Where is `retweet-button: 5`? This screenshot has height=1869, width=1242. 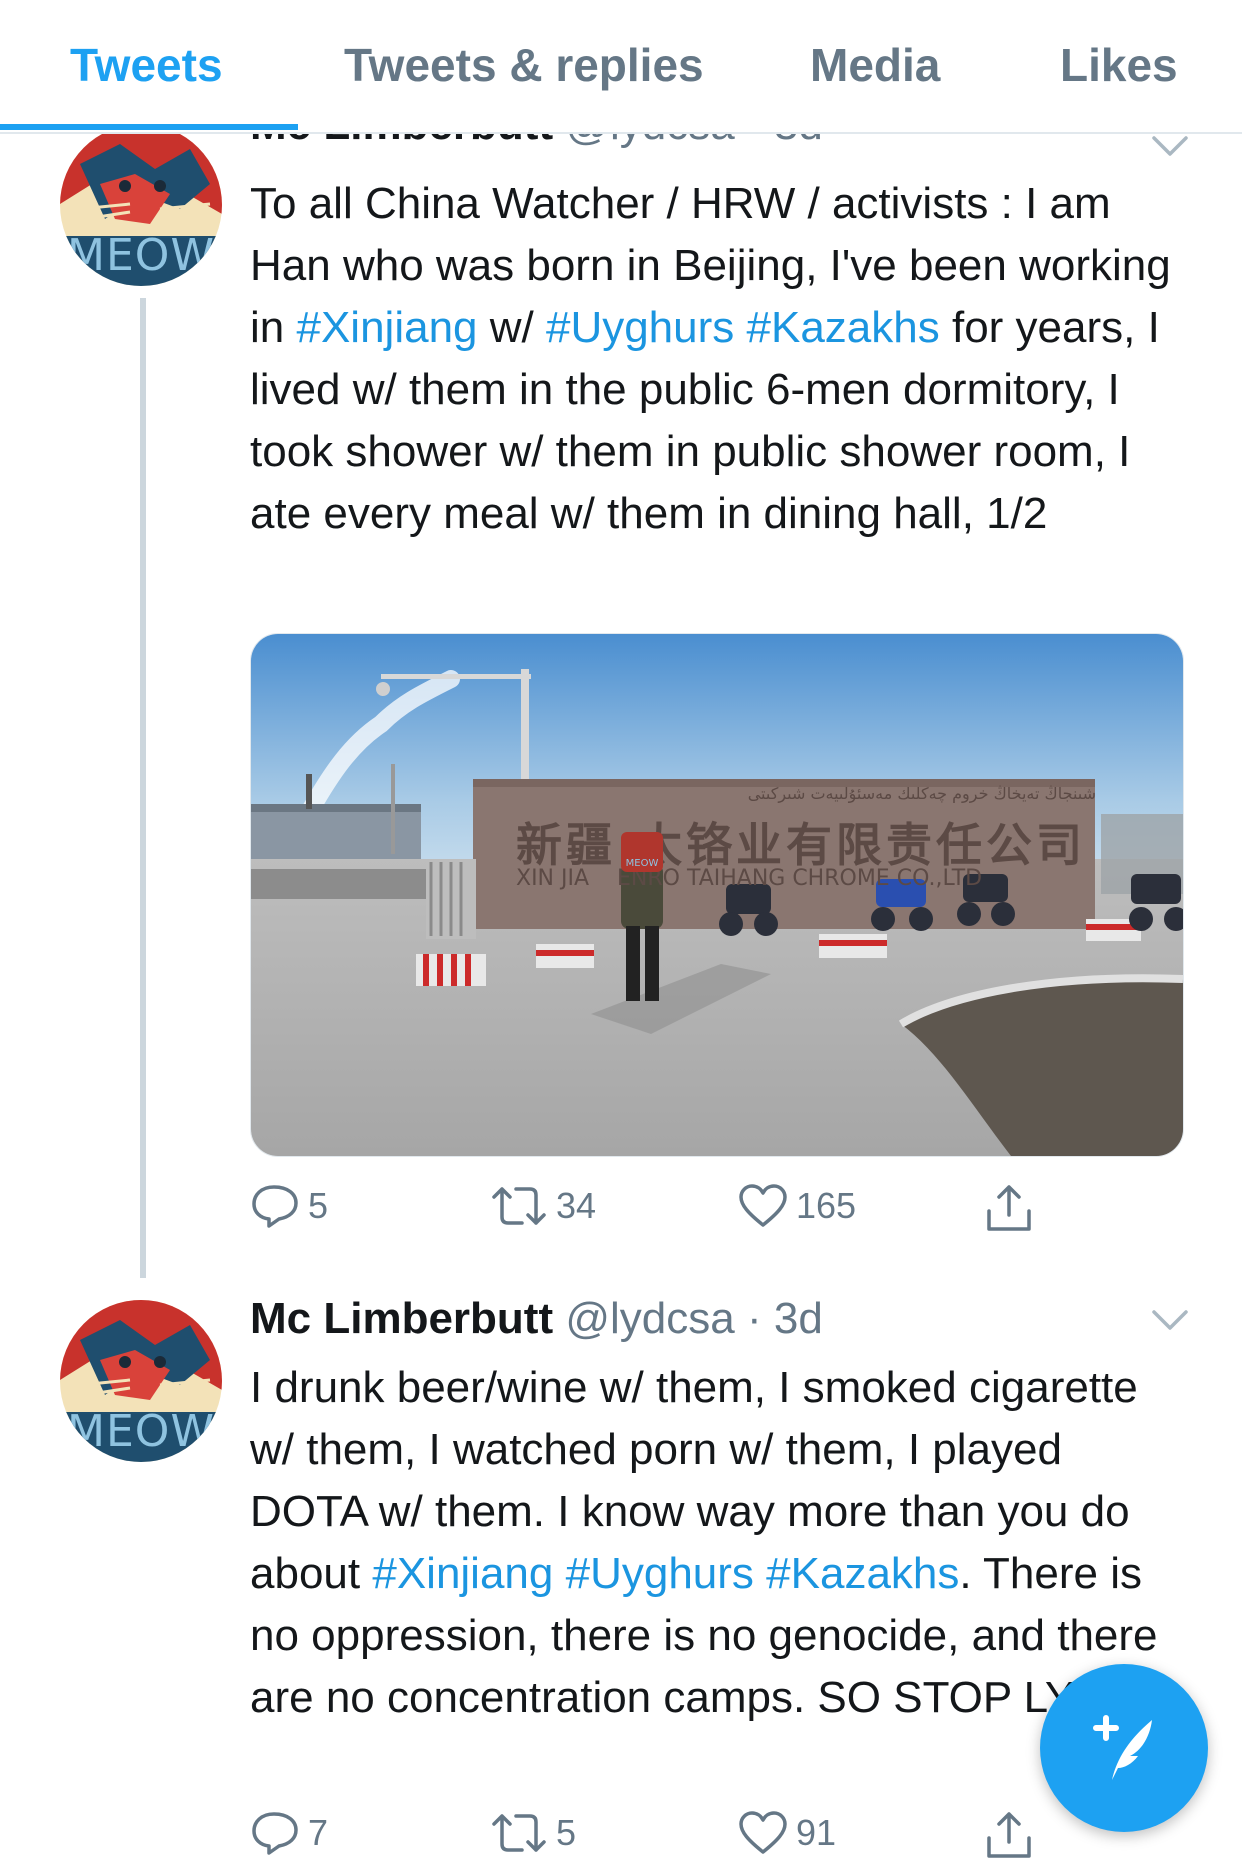
retweet-button: 5 is located at coordinates (533, 1833).